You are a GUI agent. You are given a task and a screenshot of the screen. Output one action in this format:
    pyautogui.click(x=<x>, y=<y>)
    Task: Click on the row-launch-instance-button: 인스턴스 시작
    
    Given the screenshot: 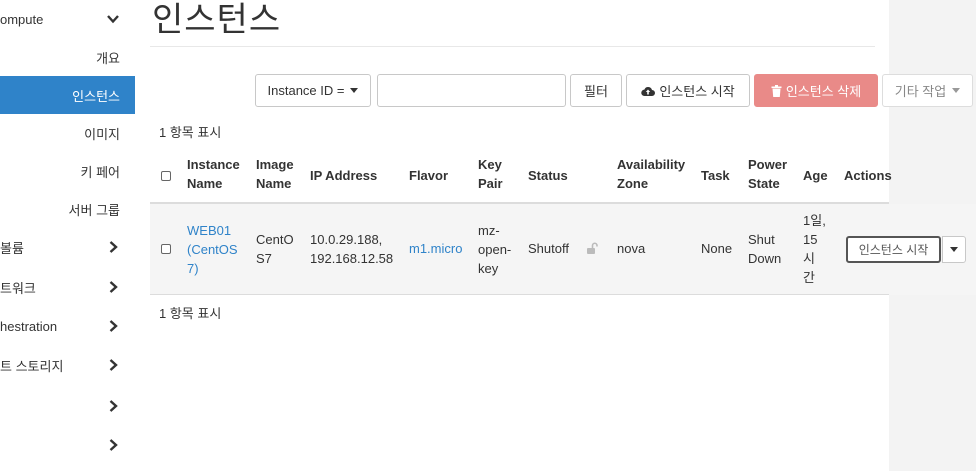 What is the action you would take?
    pyautogui.click(x=893, y=249)
    